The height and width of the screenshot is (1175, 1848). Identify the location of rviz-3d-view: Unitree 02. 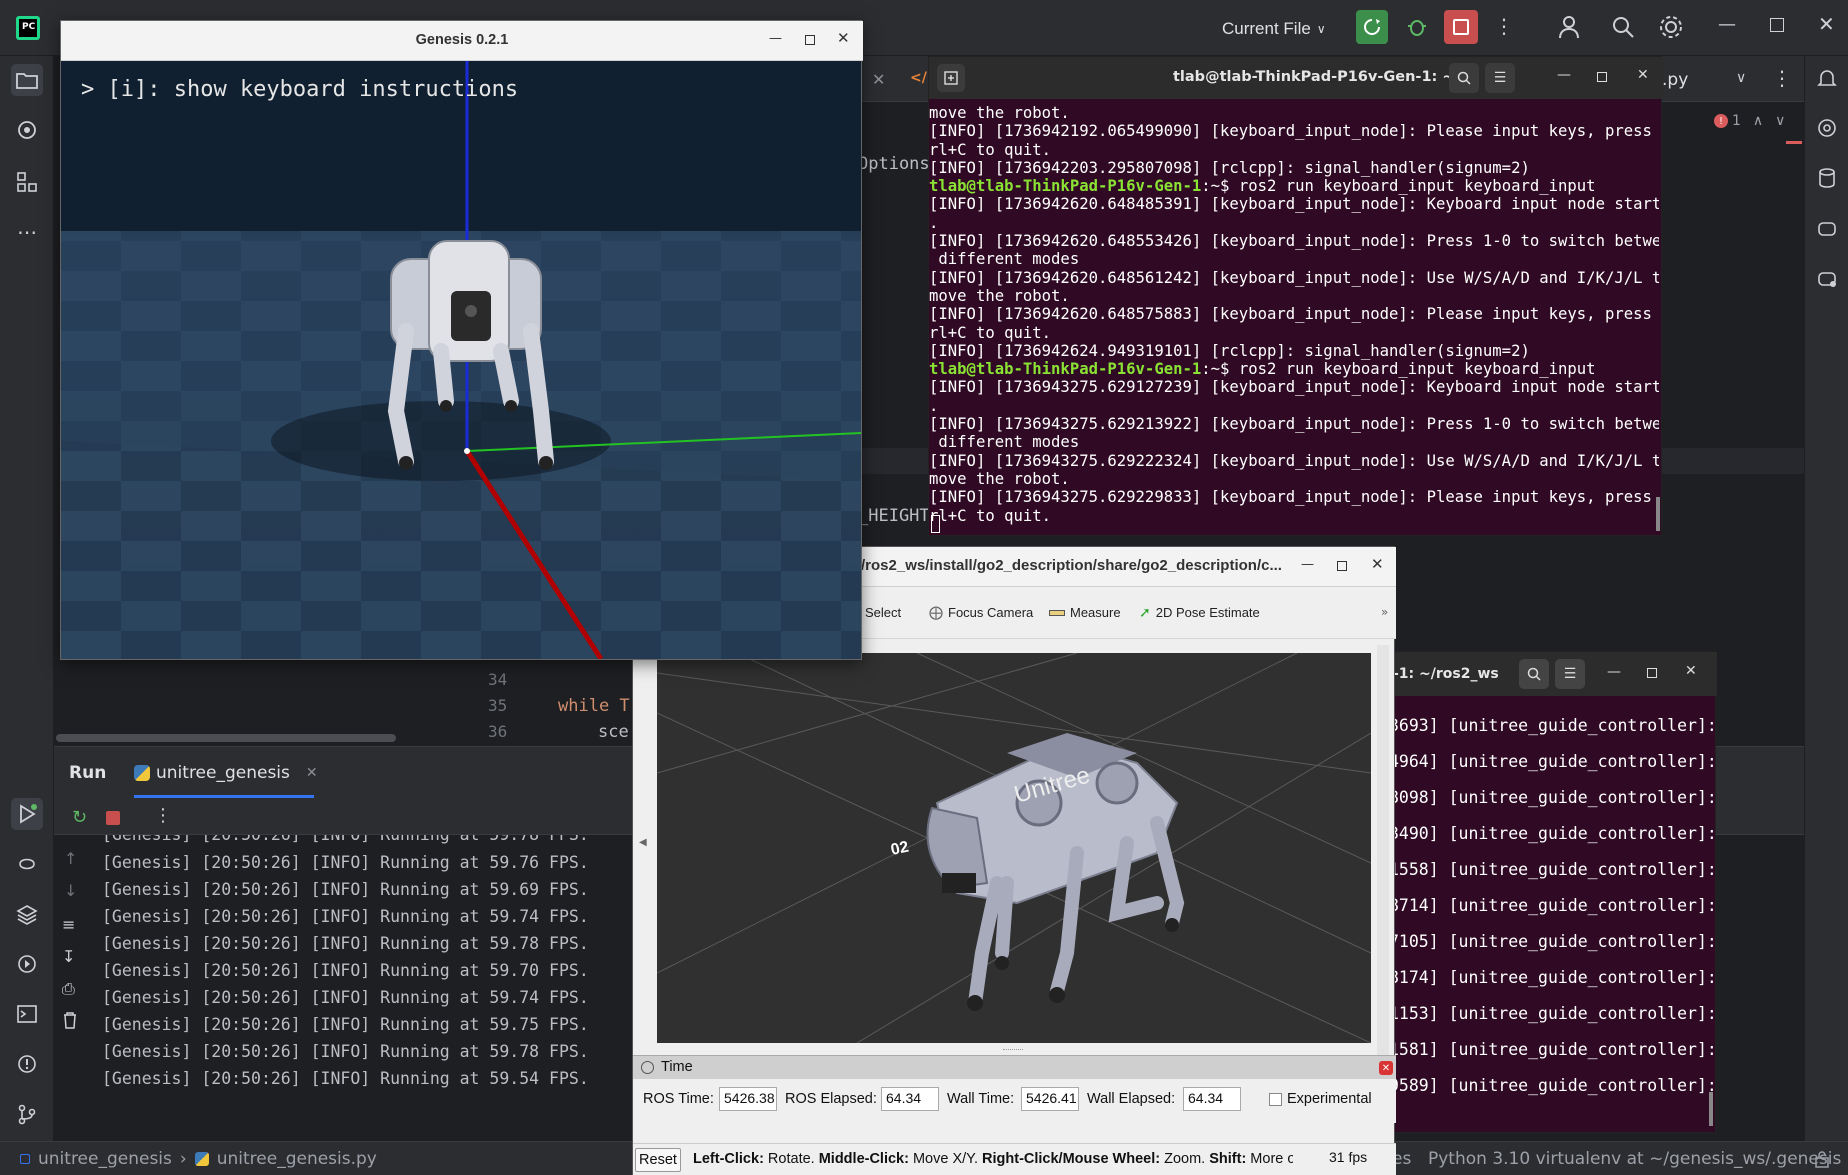
(1014, 848).